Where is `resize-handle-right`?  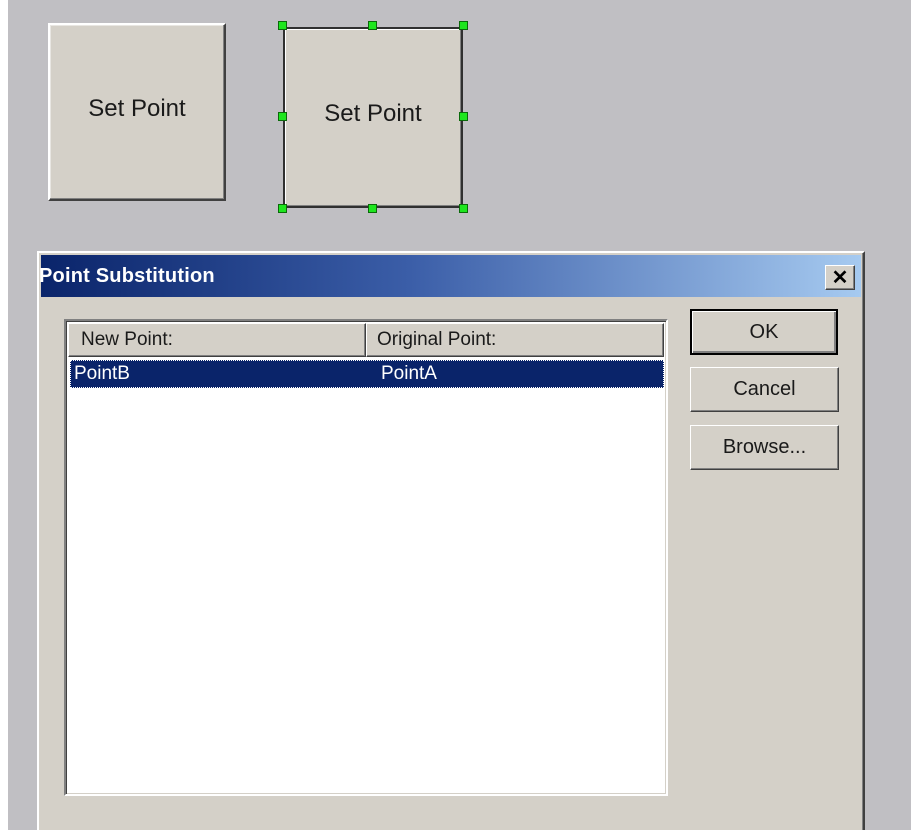
resize-handle-right is located at coordinates (463, 116).